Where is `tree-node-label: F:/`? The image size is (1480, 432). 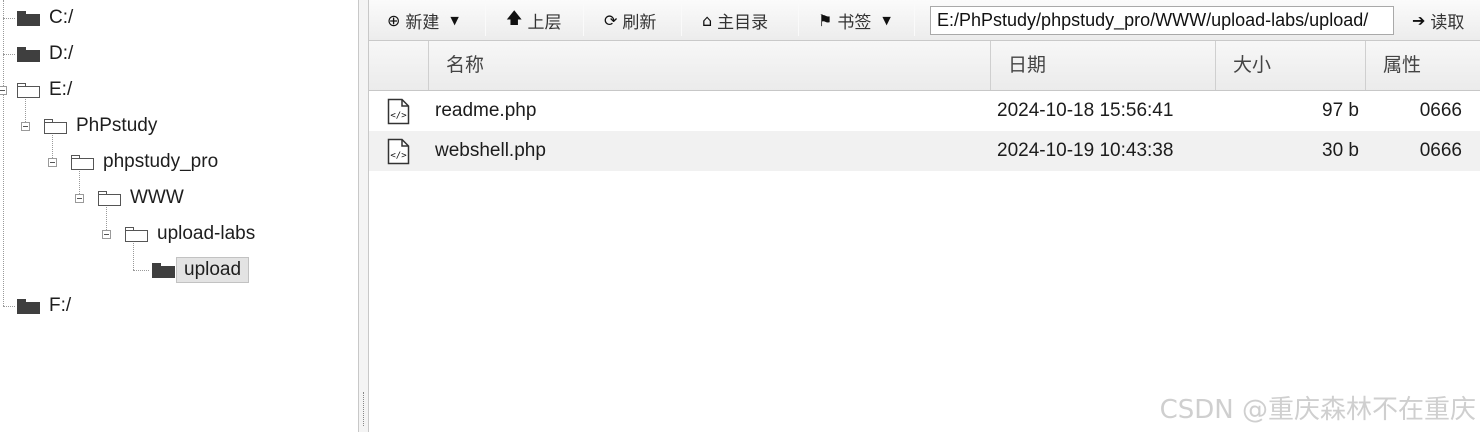
tree-node-label: F:/ is located at coordinates (60, 305).